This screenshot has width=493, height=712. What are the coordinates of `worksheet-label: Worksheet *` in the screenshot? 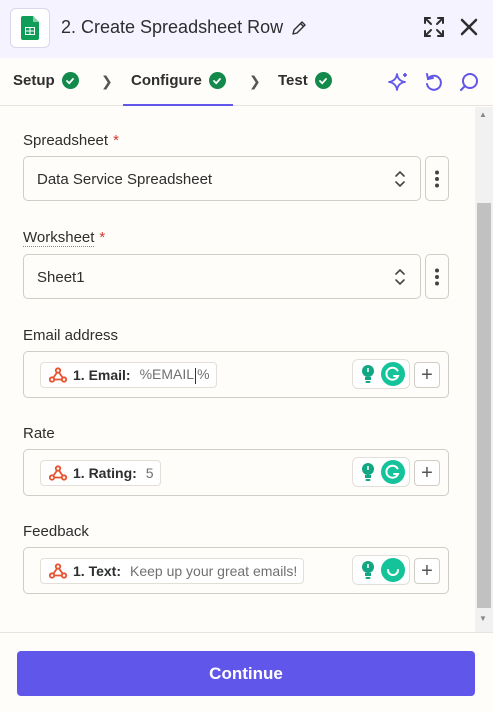 It's located at (64, 238).